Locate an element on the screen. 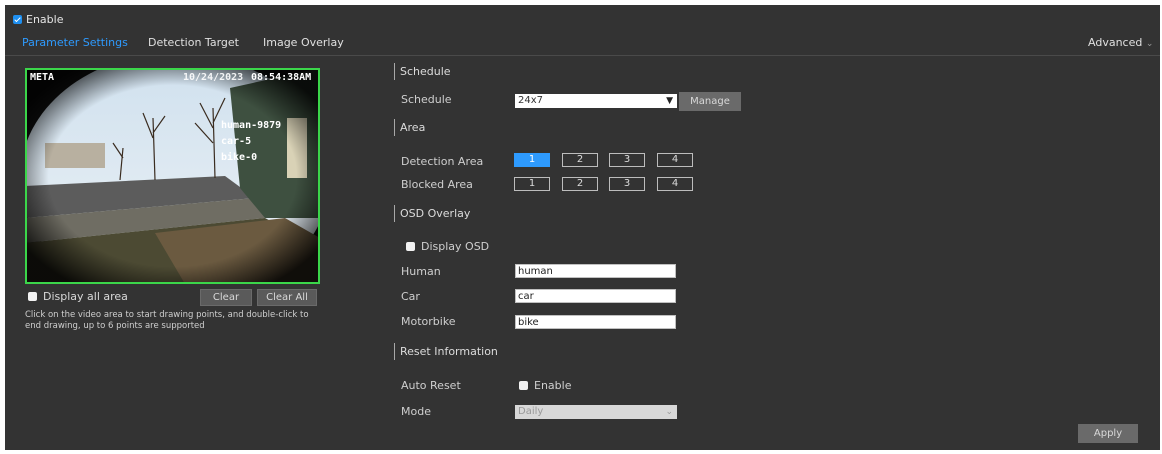 The width and height of the screenshot is (1162, 454). human-input: human is located at coordinates (595, 271).